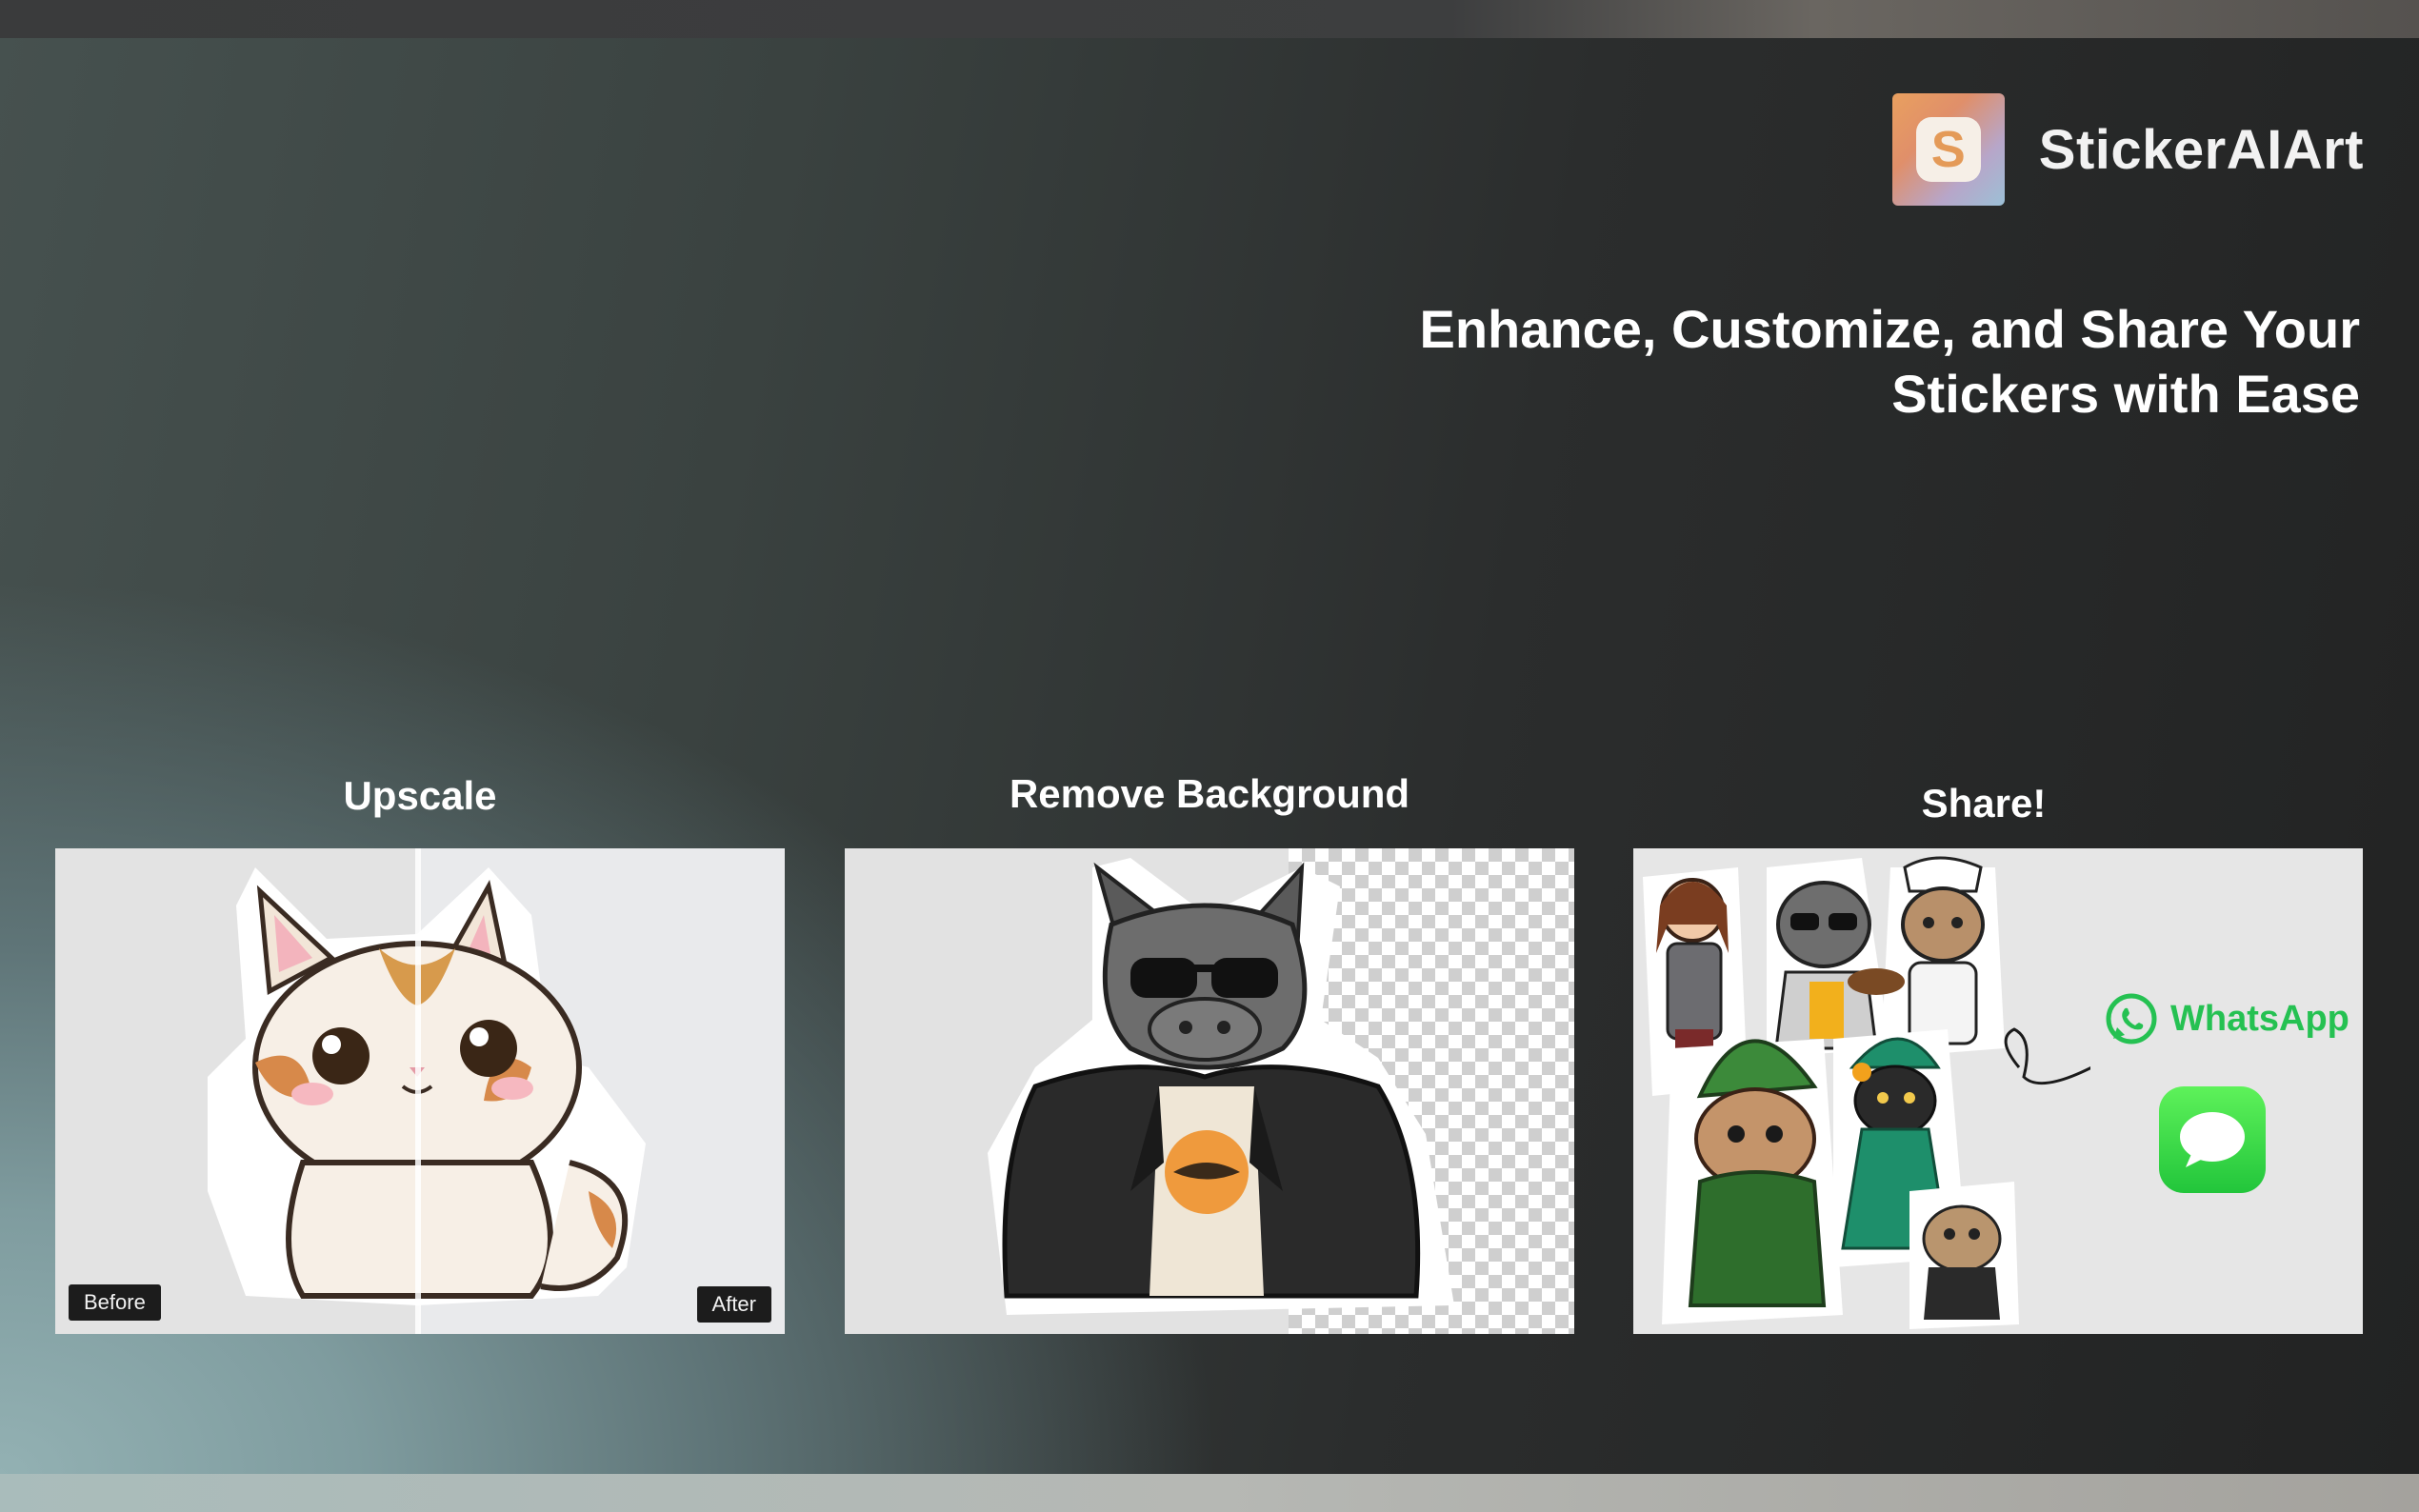  I want to click on share-target-whatsapp: WhatsApp, so click(2226, 1018).